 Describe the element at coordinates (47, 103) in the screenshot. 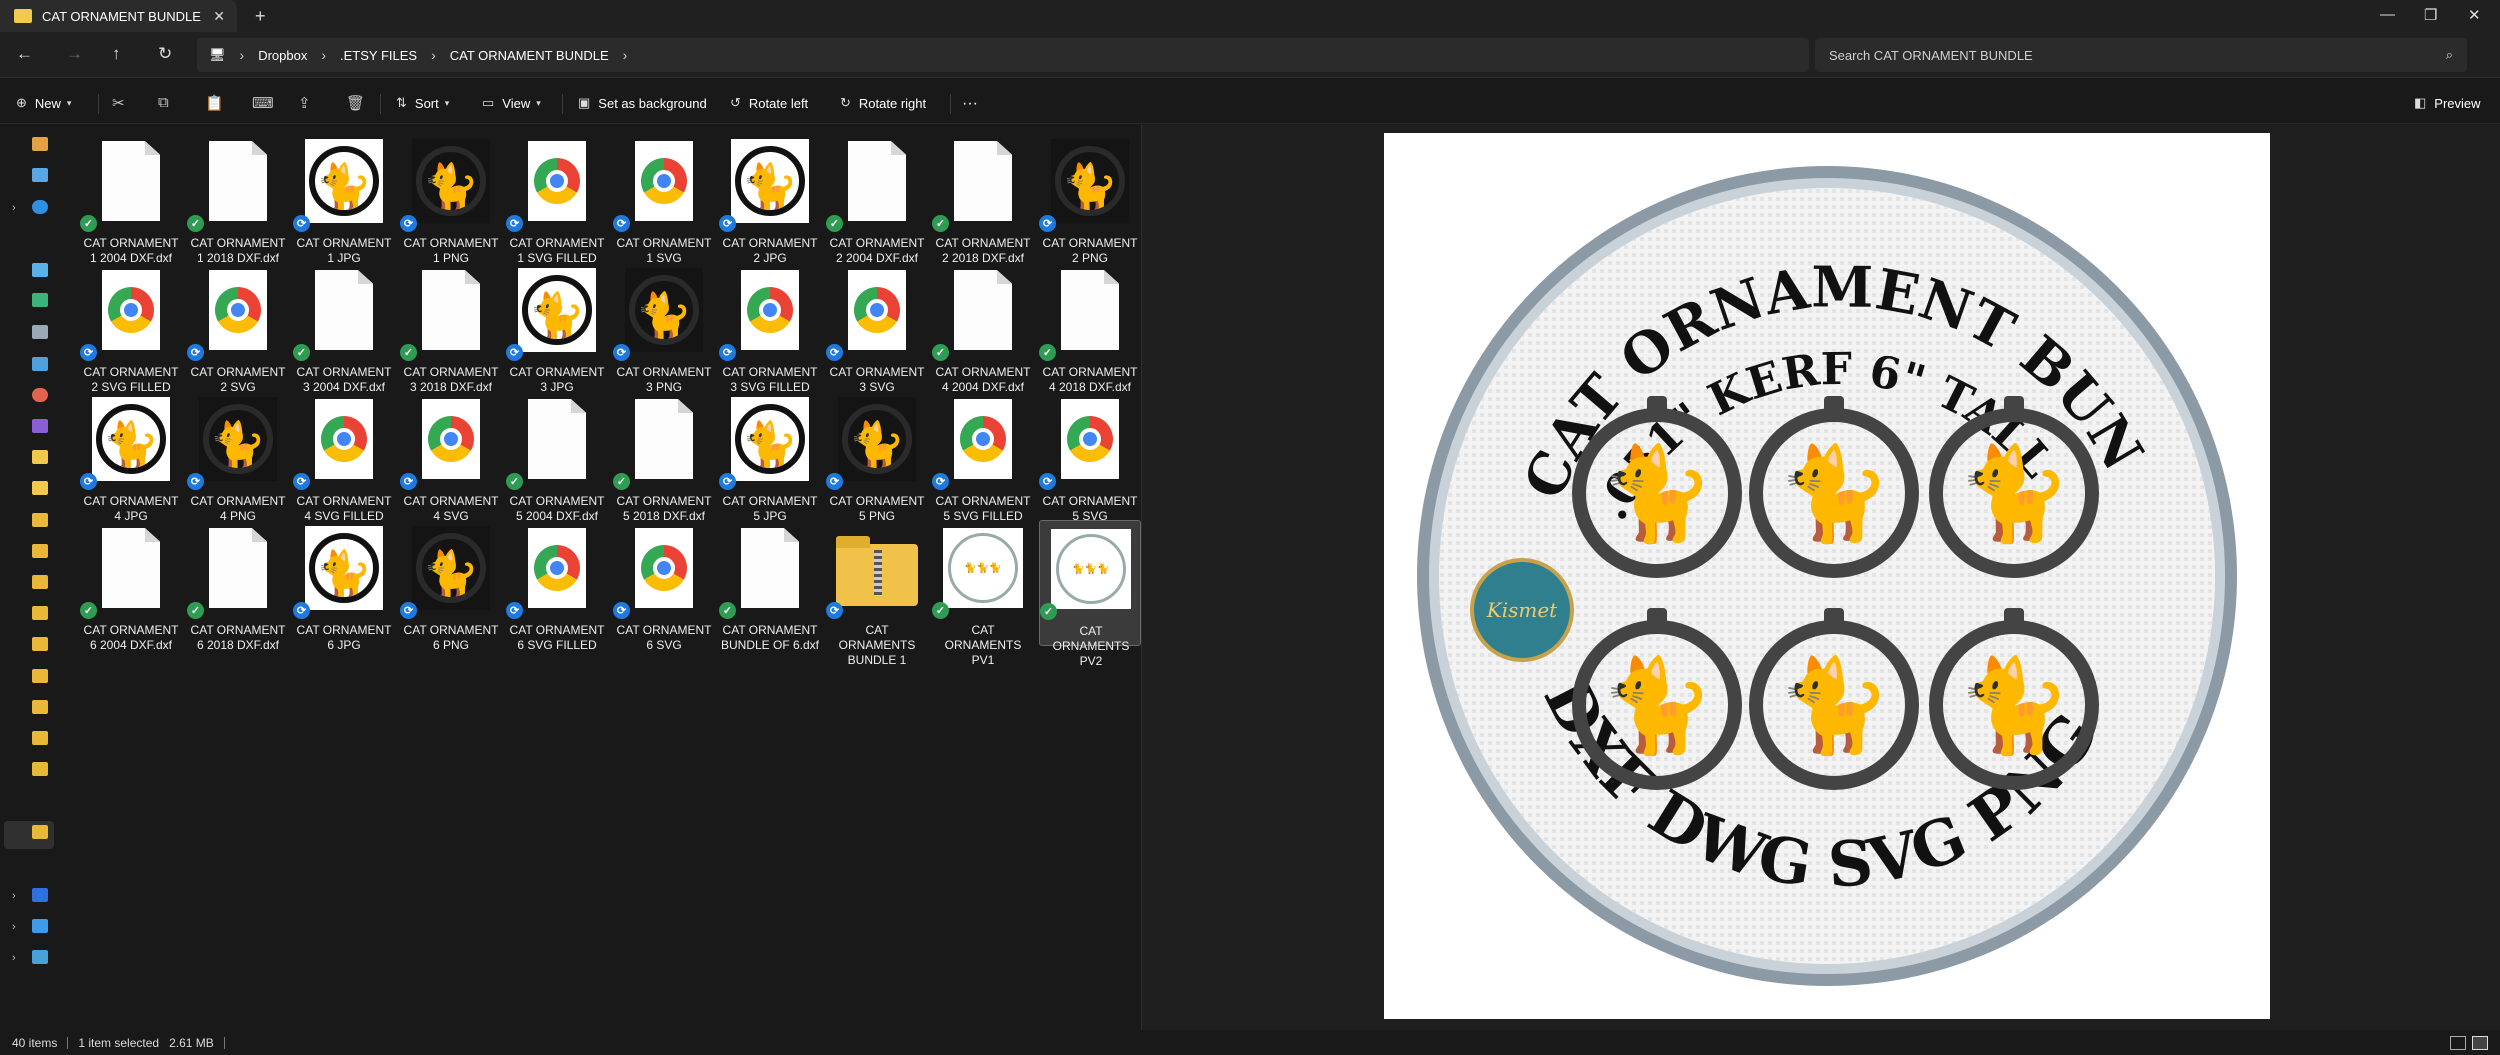

I see `new-button: ⊕ New ▾` at that location.